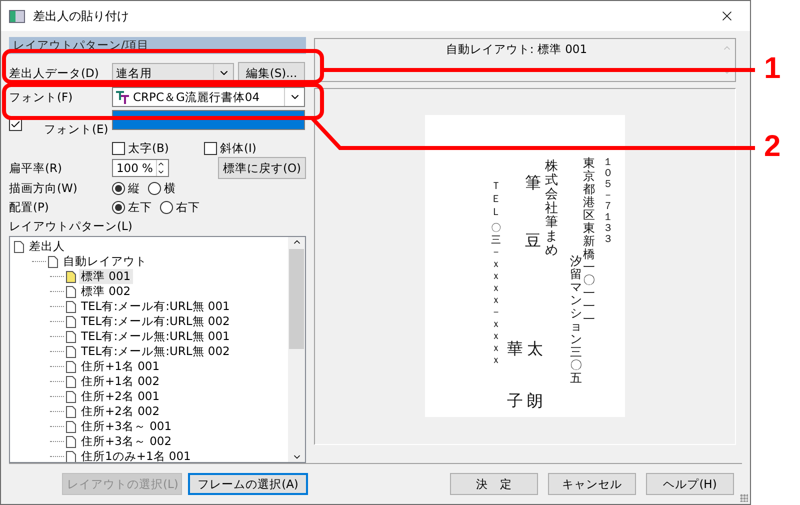  What do you see at coordinates (126, 441) in the screenshot?
I see `tree-item: 住所+3名～ 002` at bounding box center [126, 441].